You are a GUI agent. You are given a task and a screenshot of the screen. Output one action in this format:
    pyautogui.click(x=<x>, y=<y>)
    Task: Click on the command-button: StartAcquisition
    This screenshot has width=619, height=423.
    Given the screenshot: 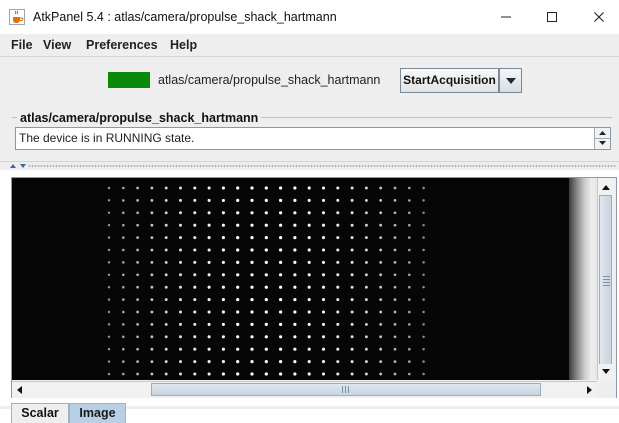 What is the action you would take?
    pyautogui.click(x=449, y=80)
    